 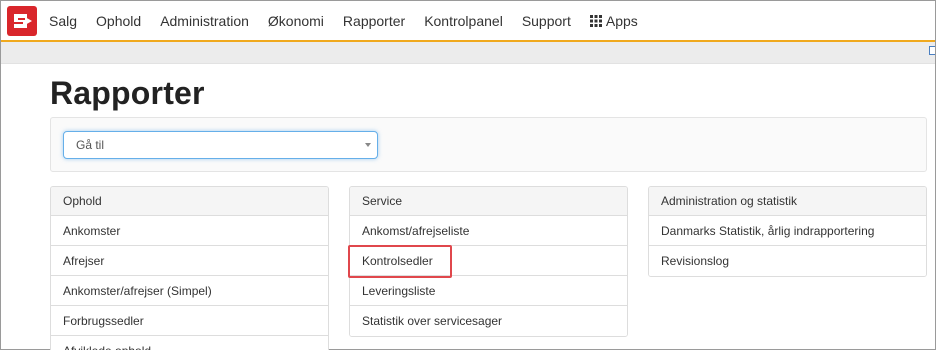 What do you see at coordinates (488, 231) in the screenshot?
I see `report-link: Ankomst/afrejseliste` at bounding box center [488, 231].